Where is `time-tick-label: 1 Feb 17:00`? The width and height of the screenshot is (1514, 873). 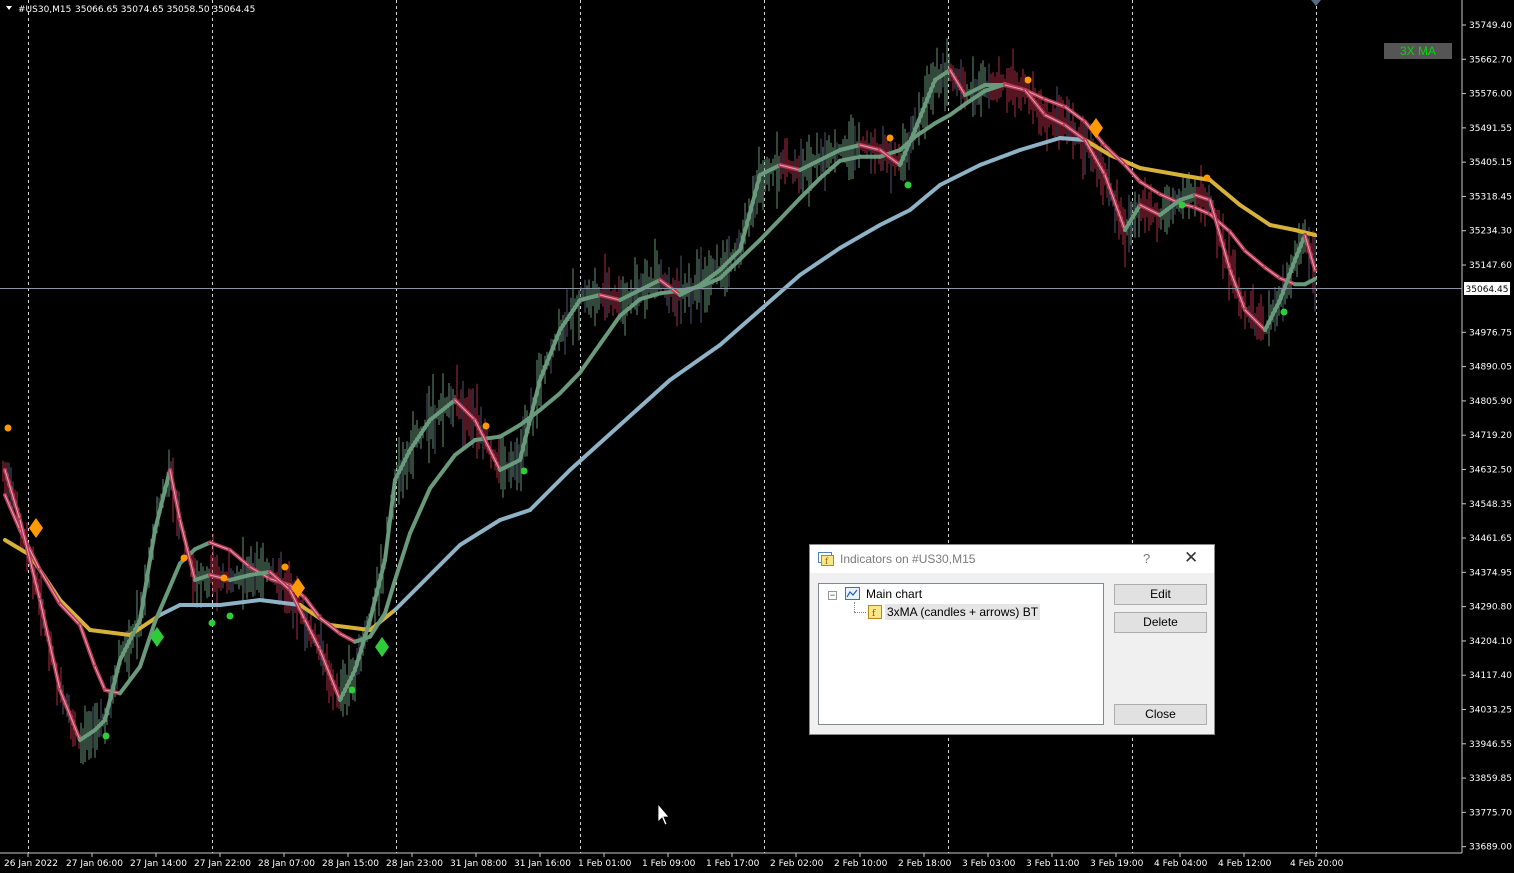 time-tick-label: 1 Feb 17:00 is located at coordinates (733, 864).